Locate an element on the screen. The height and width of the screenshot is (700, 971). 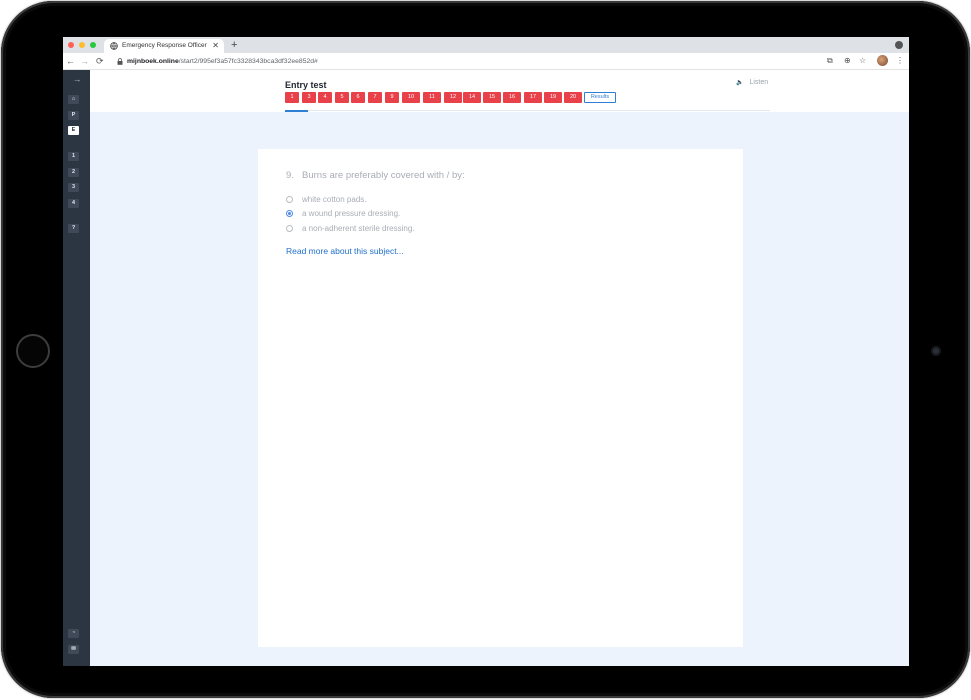
window-minimize-button is located at coordinates (82, 45).